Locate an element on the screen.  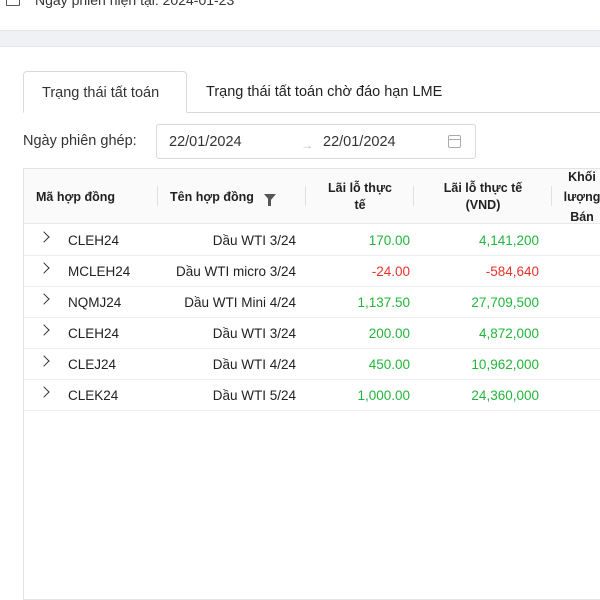
column-header-pl-vnd: Lãi lỗ thực tế (VND) is located at coordinates (483, 196).